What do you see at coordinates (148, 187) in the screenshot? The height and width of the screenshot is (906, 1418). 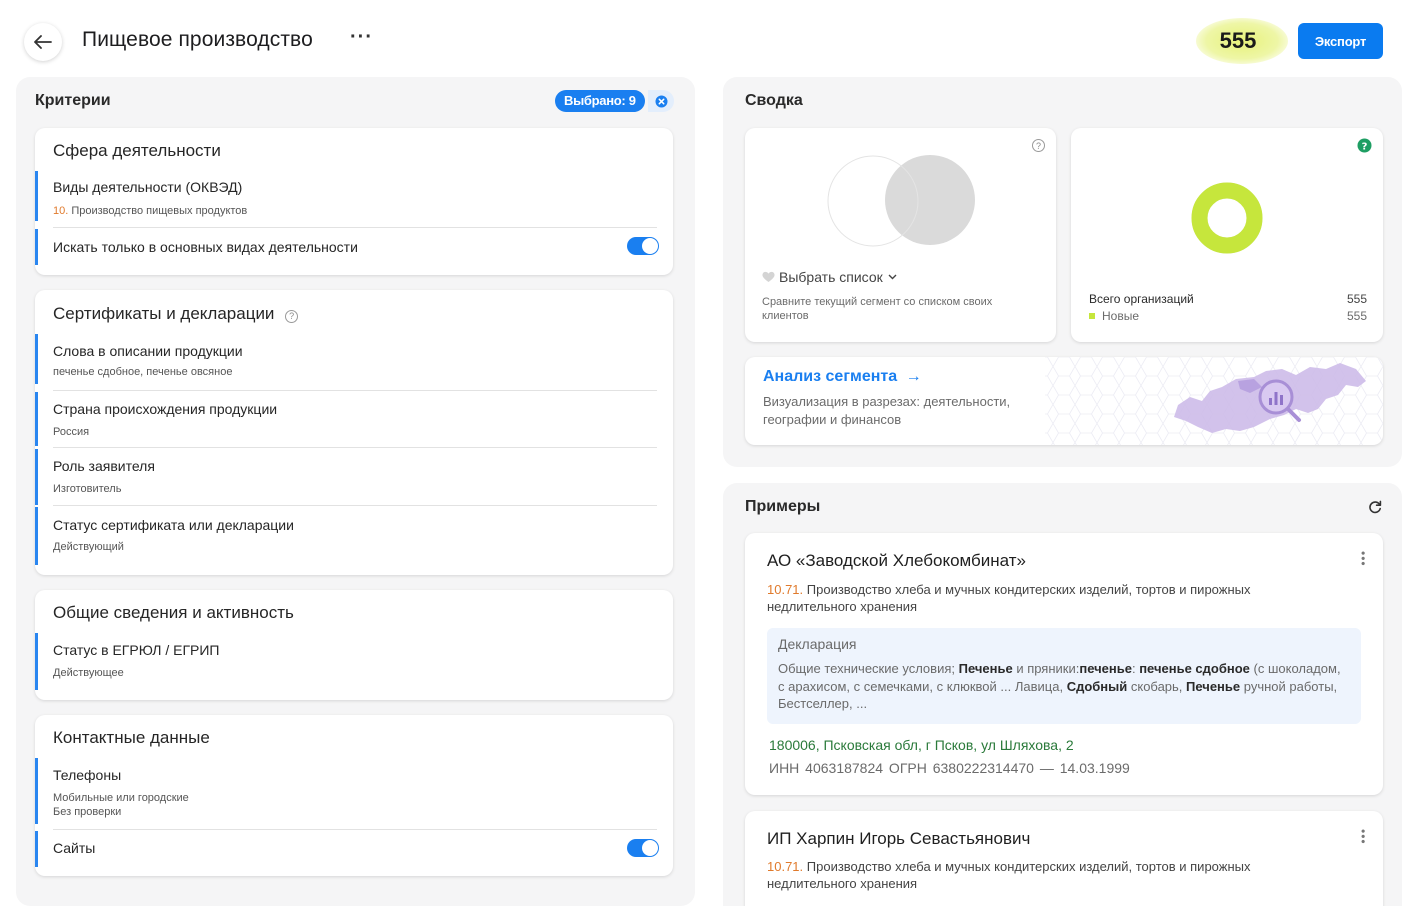 I see `okved-label: Виды деятельности (ОКВЭД)` at bounding box center [148, 187].